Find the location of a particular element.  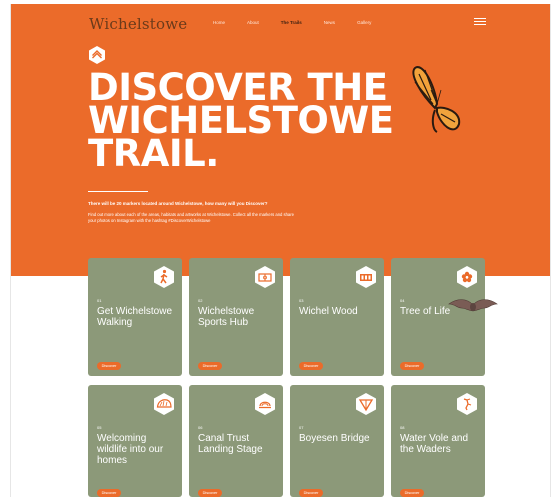

hamburger-menu-icon is located at coordinates (480, 23).